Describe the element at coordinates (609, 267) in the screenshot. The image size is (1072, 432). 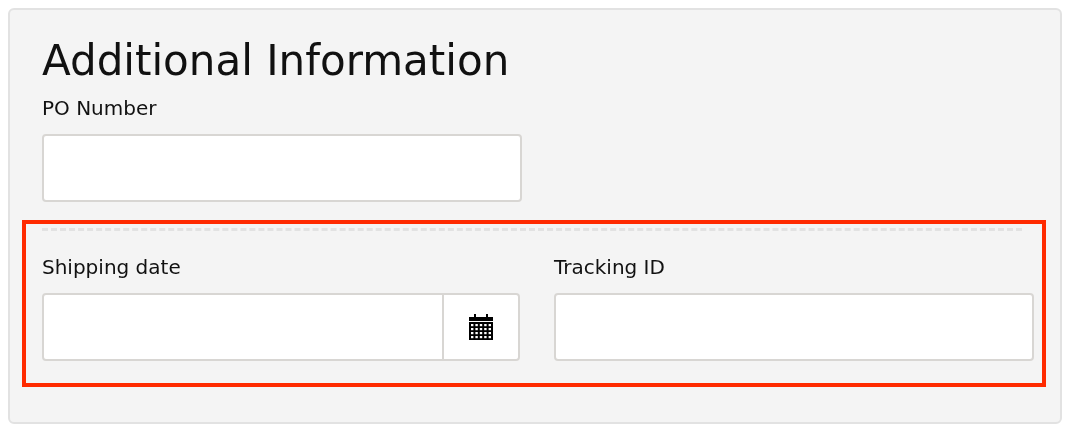
I see `field-label: Tracking ID` at that location.